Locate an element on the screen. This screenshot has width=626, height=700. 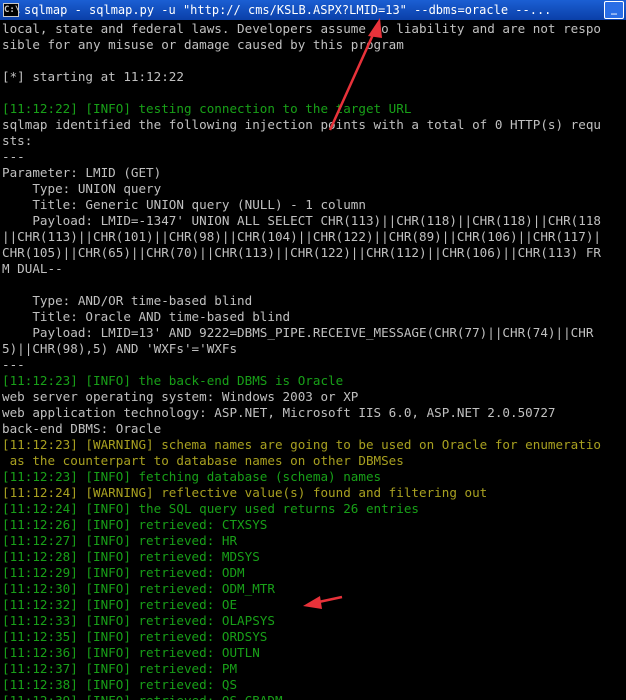
console-line: back-end DBMS: Oracle is located at coordinates (82, 428).